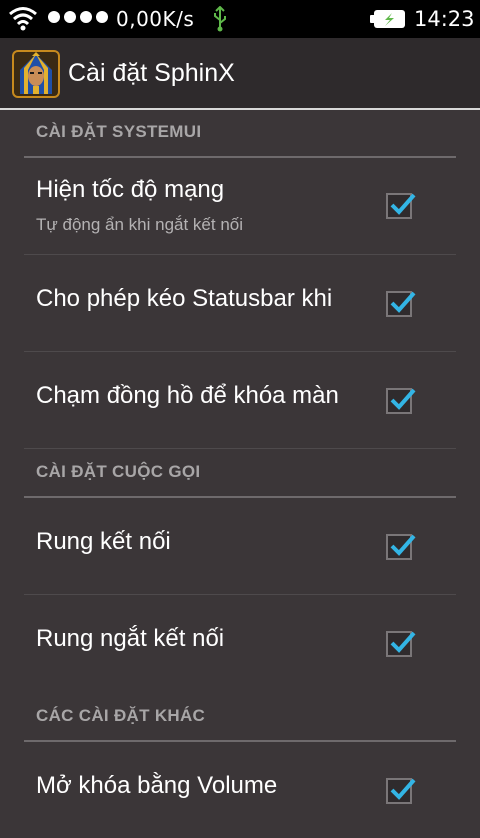 Image resolution: width=480 pixels, height=838 pixels. I want to click on signal-dots-icon, so click(78, 17).